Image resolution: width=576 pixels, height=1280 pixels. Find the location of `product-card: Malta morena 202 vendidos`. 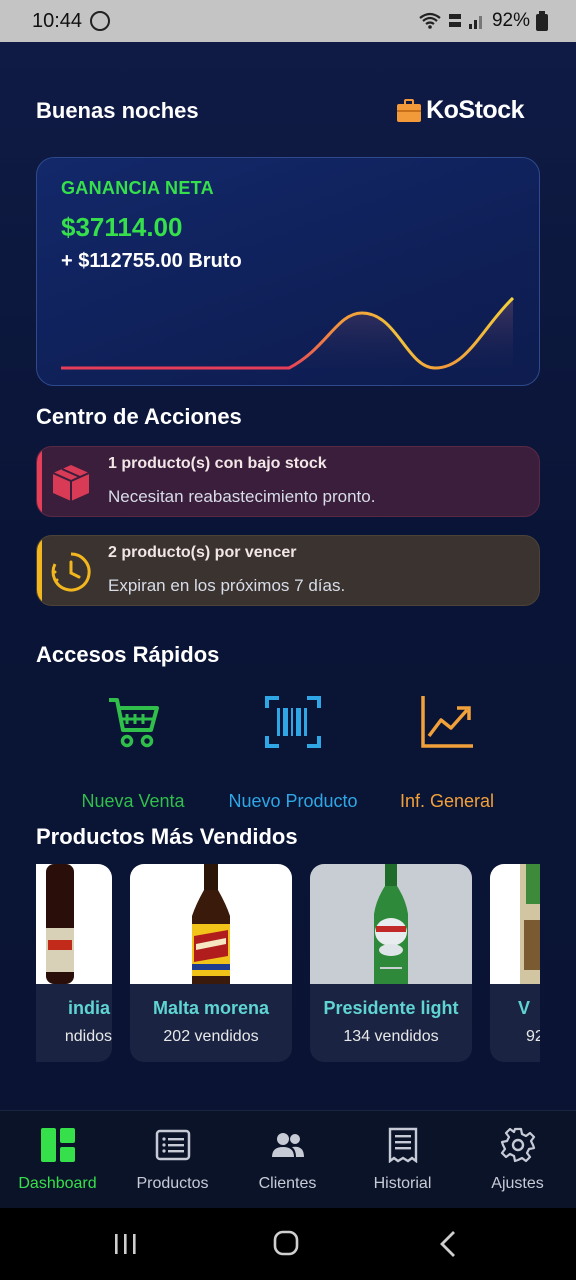

product-card: Malta morena 202 vendidos is located at coordinates (211, 963).